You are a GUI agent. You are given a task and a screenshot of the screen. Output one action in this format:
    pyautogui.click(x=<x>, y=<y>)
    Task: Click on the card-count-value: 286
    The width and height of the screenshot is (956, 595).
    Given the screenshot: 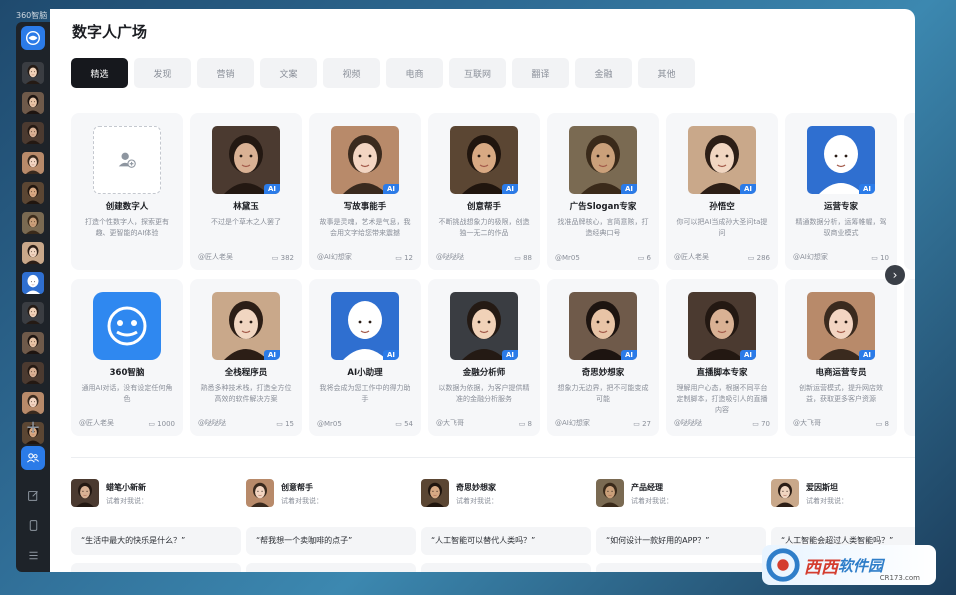 What is the action you would take?
    pyautogui.click(x=763, y=258)
    